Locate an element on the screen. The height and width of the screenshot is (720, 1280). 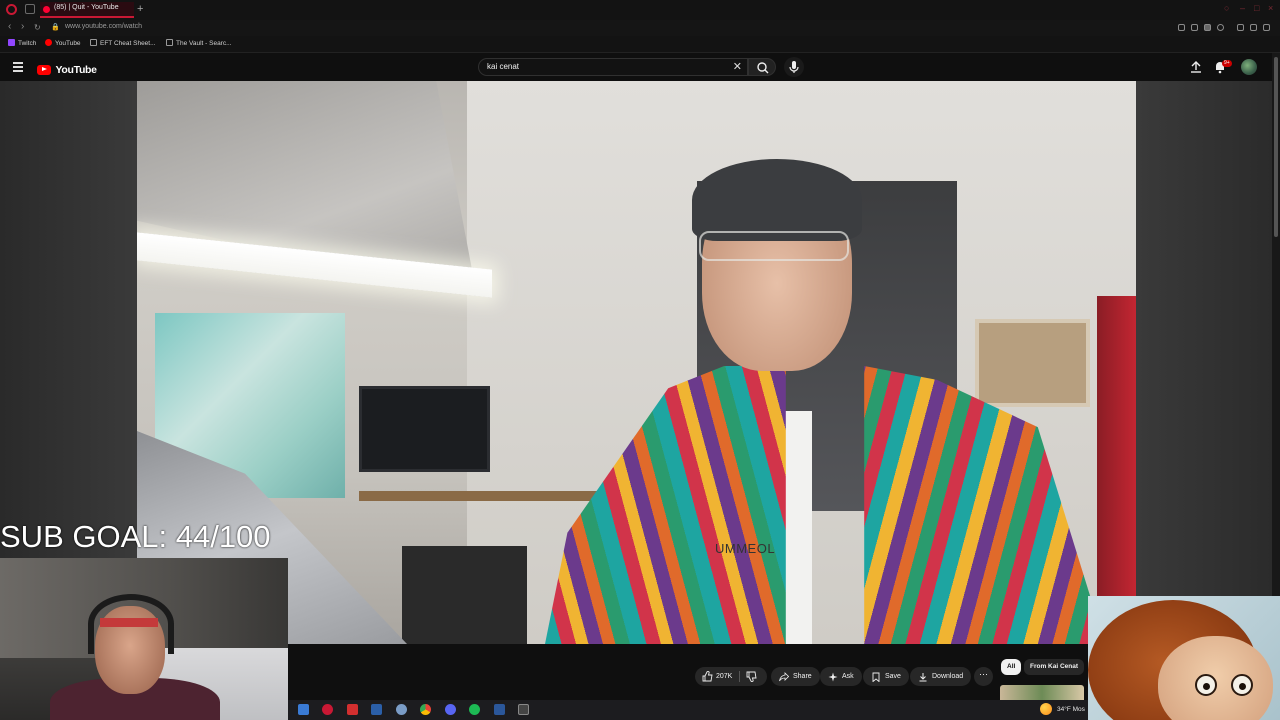
lock-icon: 🔒 is located at coordinates (55, 27).